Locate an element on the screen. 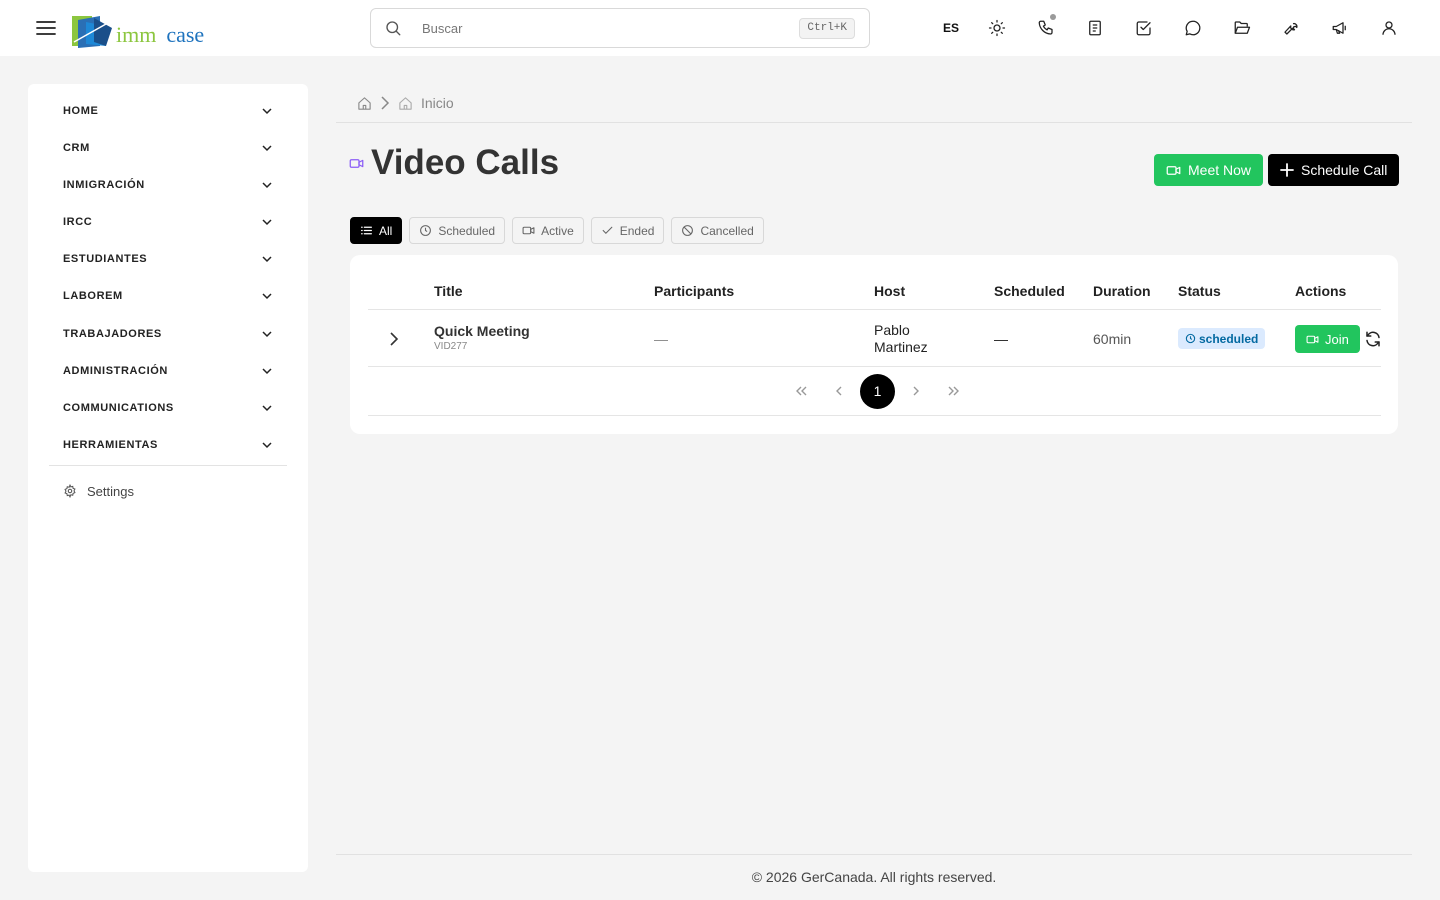 This screenshot has height=900, width=1440. checkbox-icon is located at coordinates (1143, 28).